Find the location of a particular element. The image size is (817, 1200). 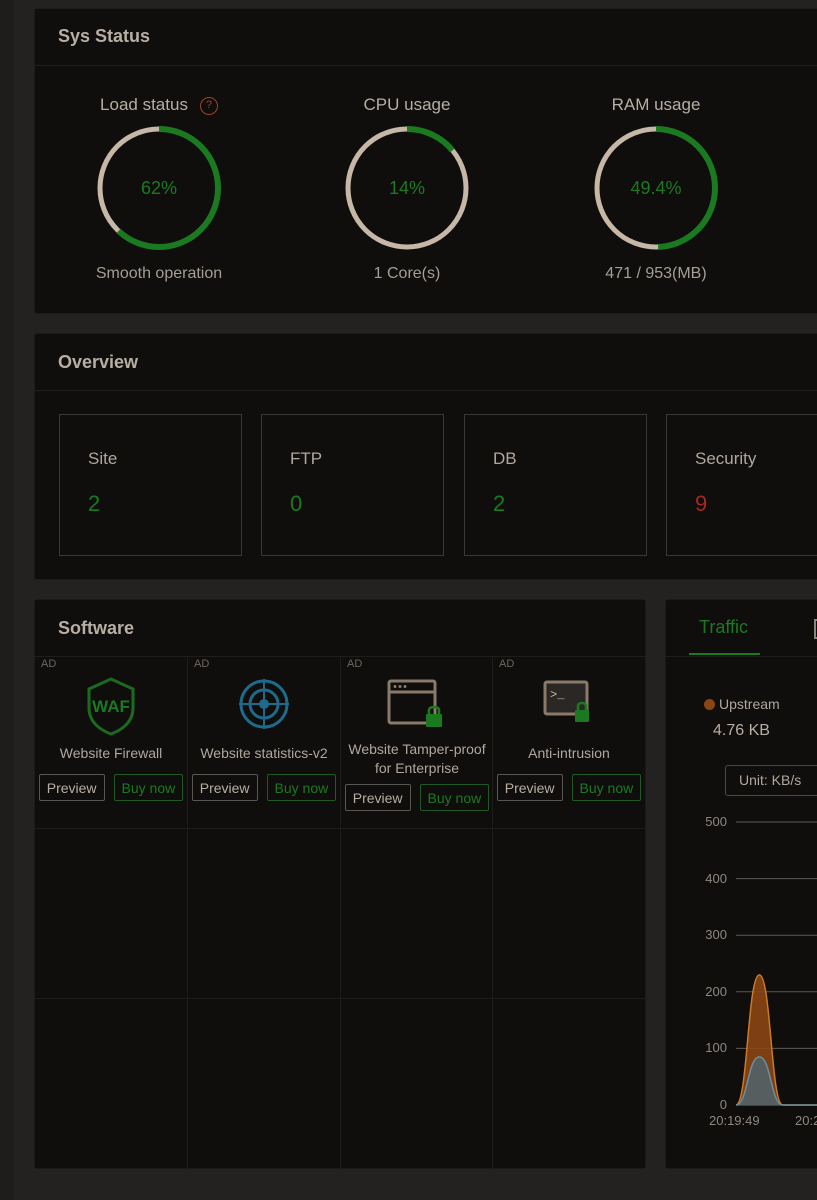

overview-value: 9 is located at coordinates (701, 503).